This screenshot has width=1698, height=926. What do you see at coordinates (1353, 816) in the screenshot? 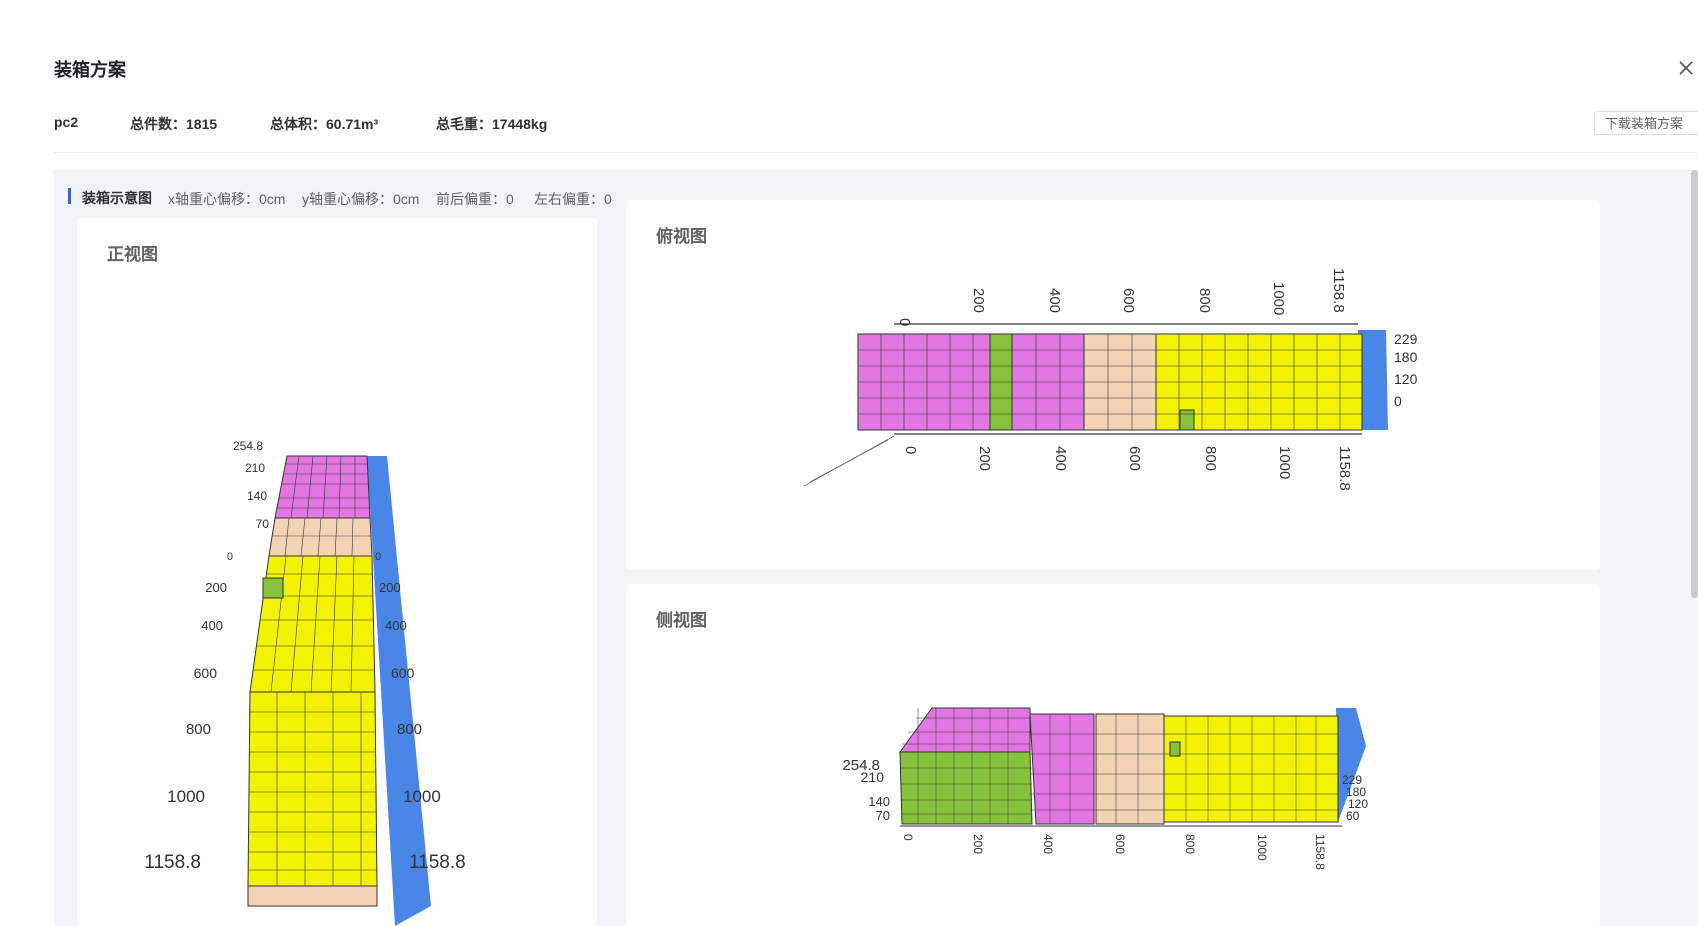
I see `side-width-tick: 60` at bounding box center [1353, 816].